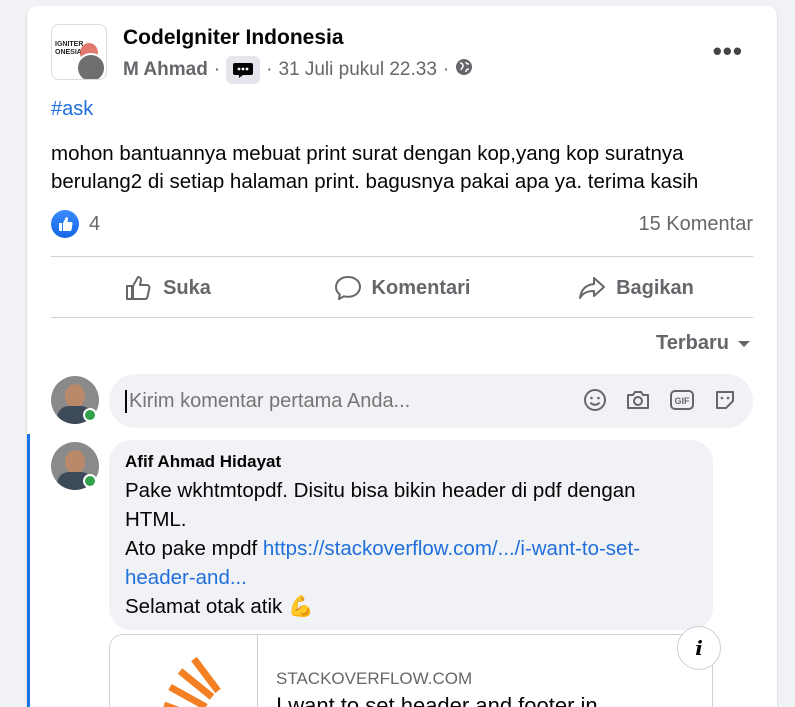 The width and height of the screenshot is (795, 707). I want to click on comment-label: Komentari, so click(421, 287).